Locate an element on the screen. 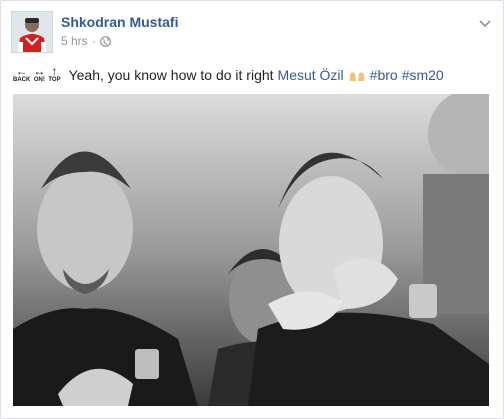 The image size is (504, 419). avatar is located at coordinates (32, 32).